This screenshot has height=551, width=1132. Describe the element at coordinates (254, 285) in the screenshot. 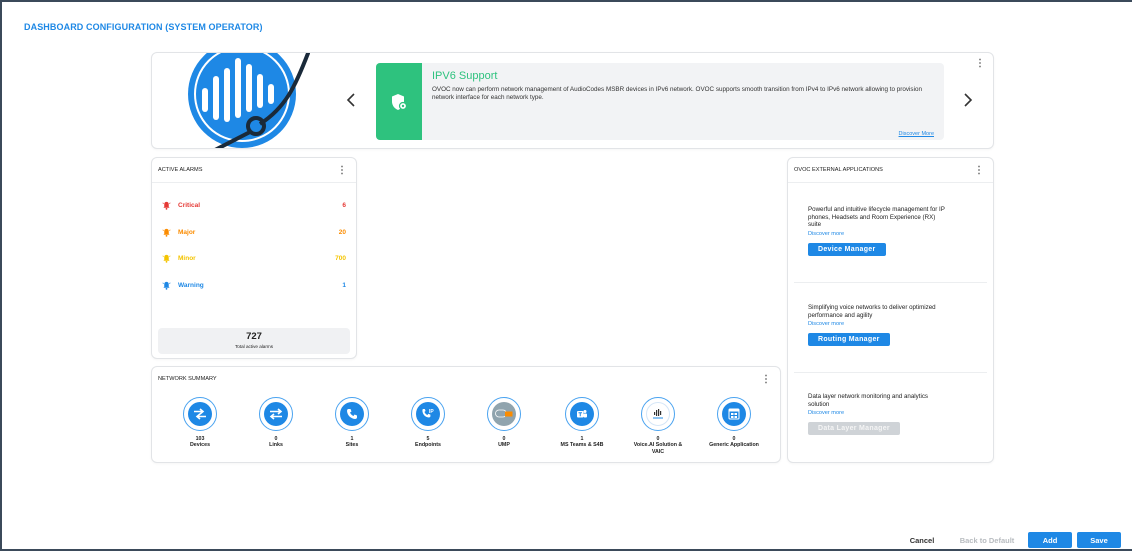

I see `alarm-row-warning: Warning 1` at that location.